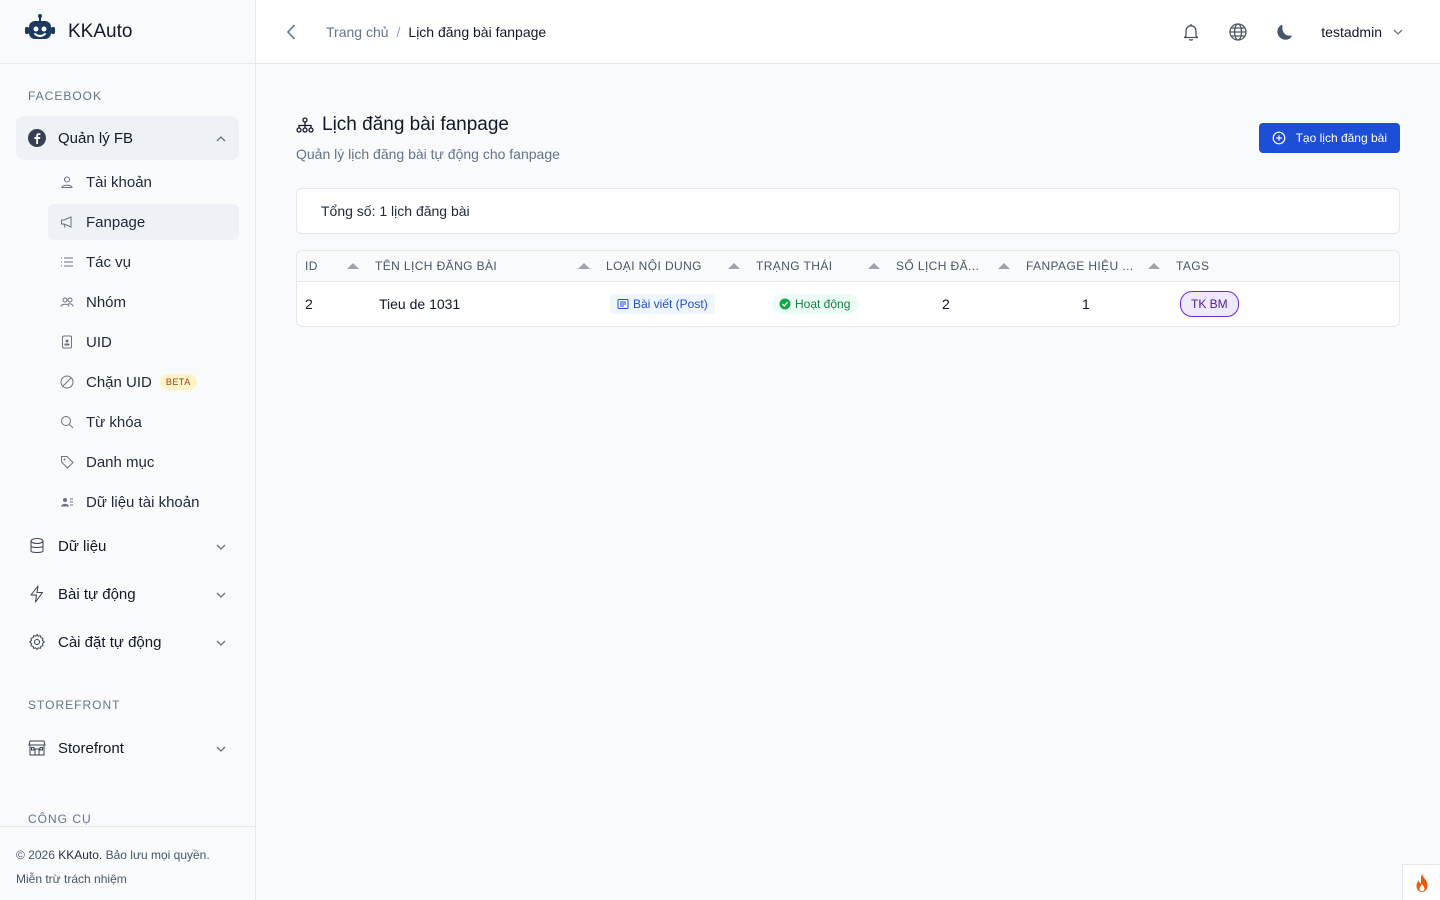 The height and width of the screenshot is (900, 1440). I want to click on content-type-badge: Bài viết (Post), so click(662, 304).